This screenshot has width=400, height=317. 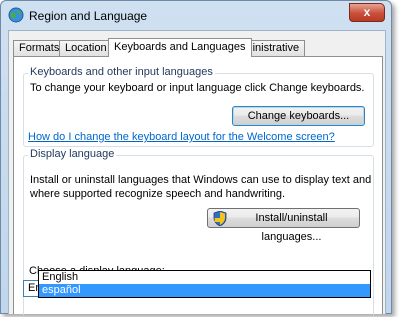 I want to click on window-title: Region and Language, so click(x=88, y=16).